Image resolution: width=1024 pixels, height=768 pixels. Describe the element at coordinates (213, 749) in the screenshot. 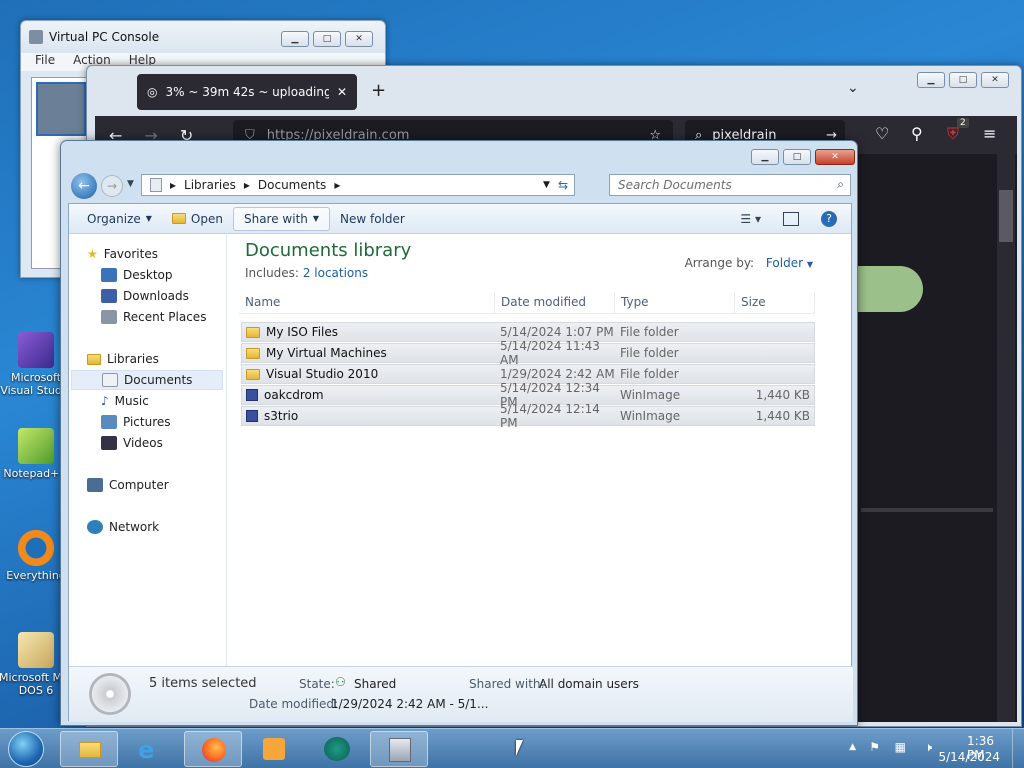

I see `taskbar-firefox` at that location.